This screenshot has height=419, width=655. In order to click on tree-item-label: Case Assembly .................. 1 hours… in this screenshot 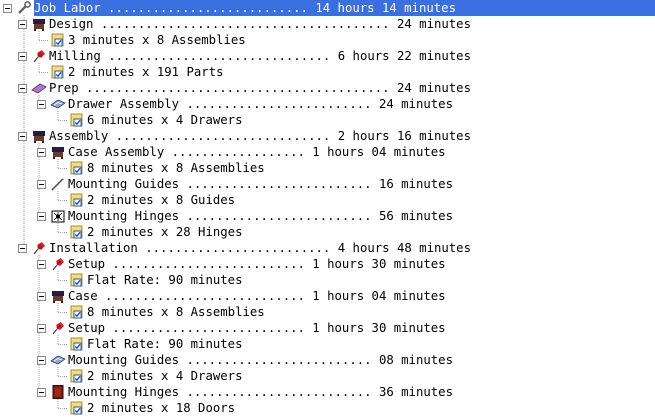, I will do `click(257, 152)`.